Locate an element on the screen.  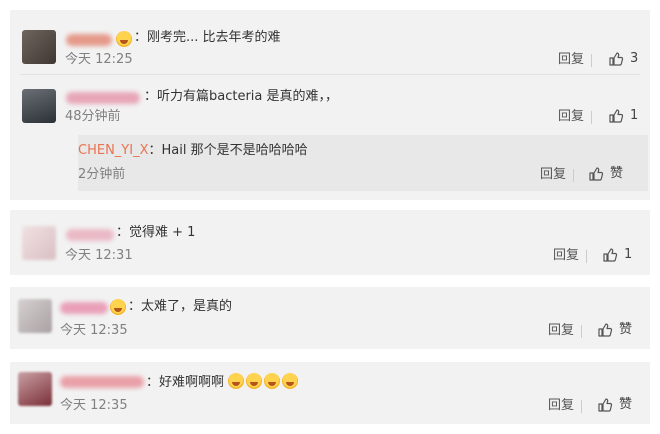
comment-thread-4: ：好难啊啊啊 今天 12:35 回复 赞 is located at coordinates (330, 393).